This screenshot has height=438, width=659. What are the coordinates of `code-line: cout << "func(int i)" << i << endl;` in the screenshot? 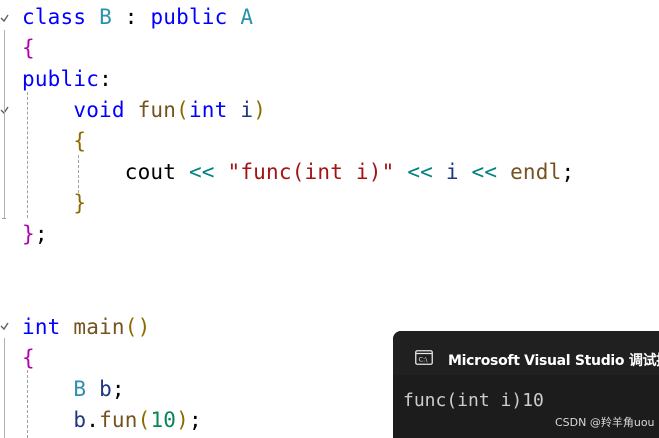 It's located at (298, 172).